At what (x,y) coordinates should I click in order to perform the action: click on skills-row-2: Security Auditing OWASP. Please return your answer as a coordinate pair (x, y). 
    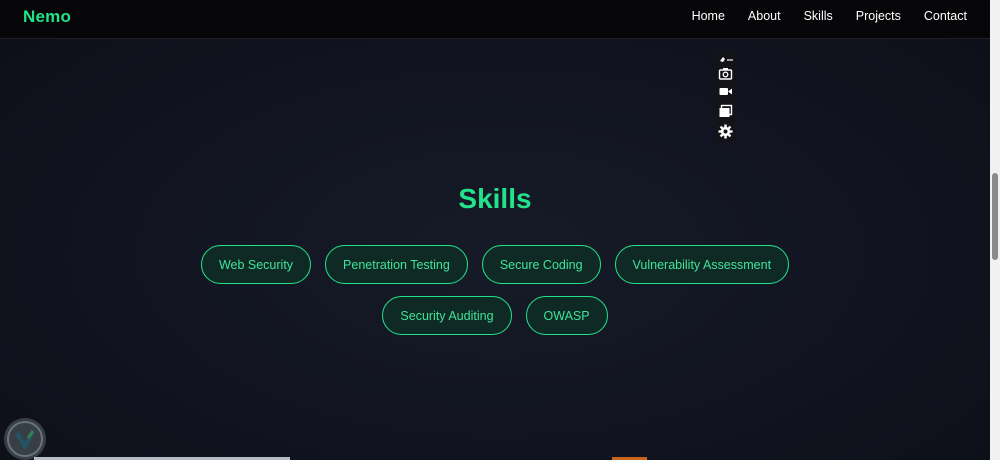
    Looking at the image, I should click on (495, 315).